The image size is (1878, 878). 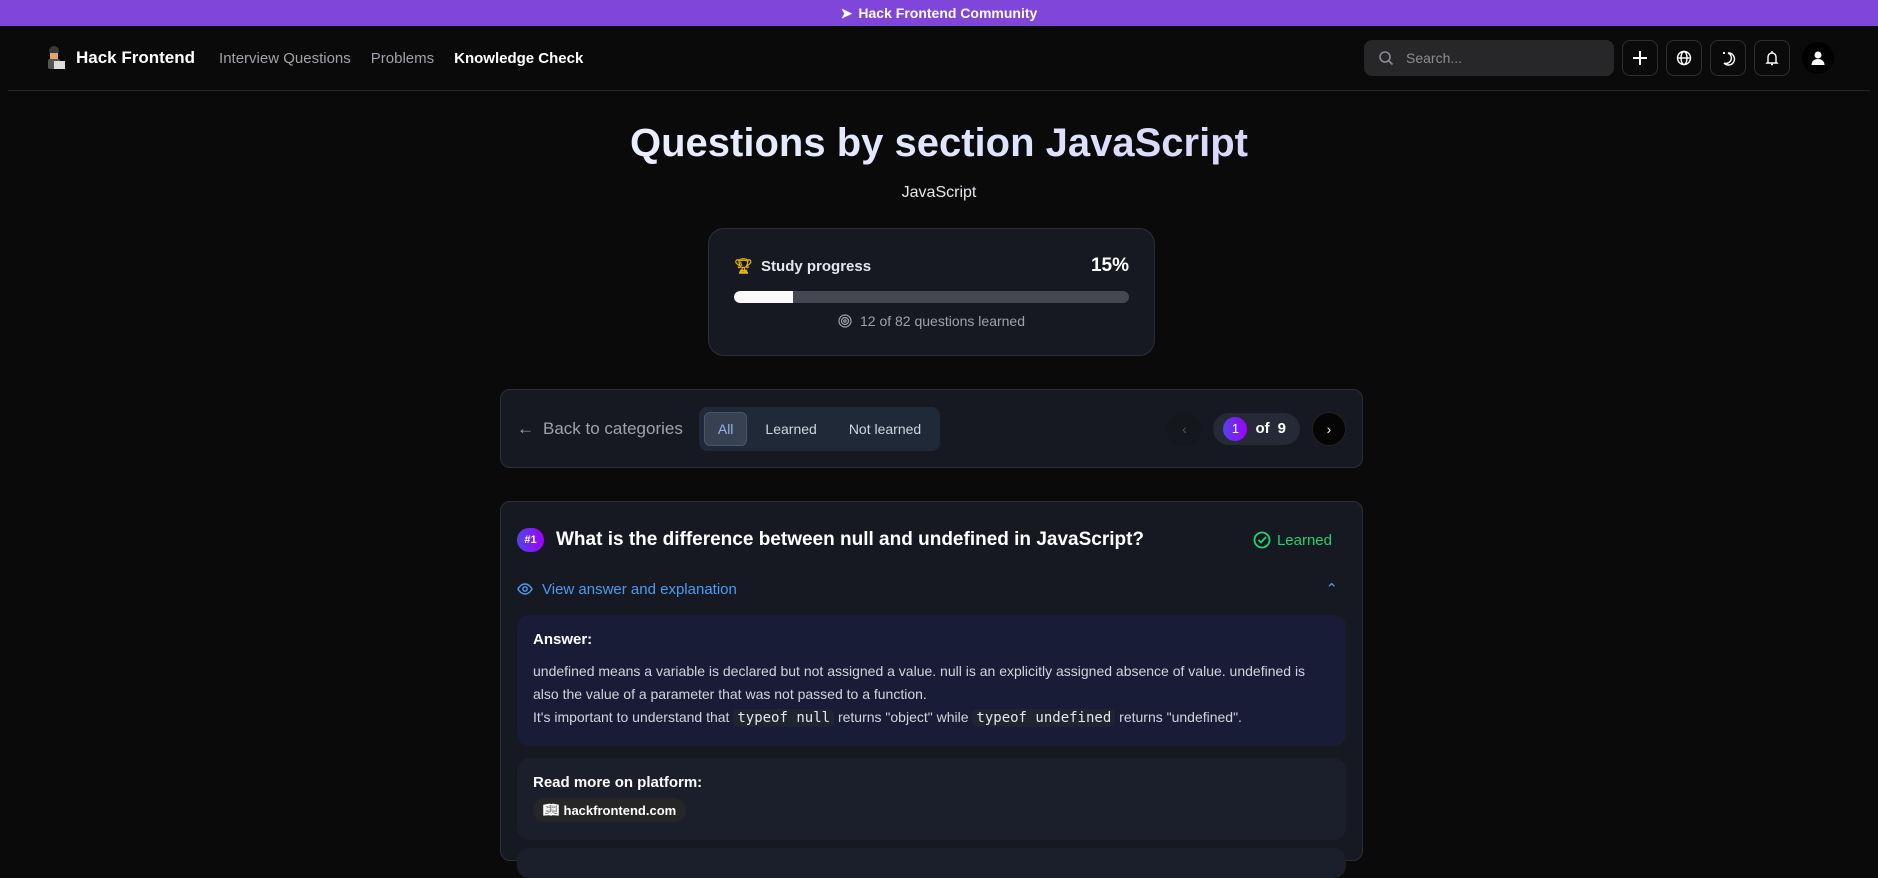 What do you see at coordinates (1262, 540) in the screenshot?
I see `check-circle-icon` at bounding box center [1262, 540].